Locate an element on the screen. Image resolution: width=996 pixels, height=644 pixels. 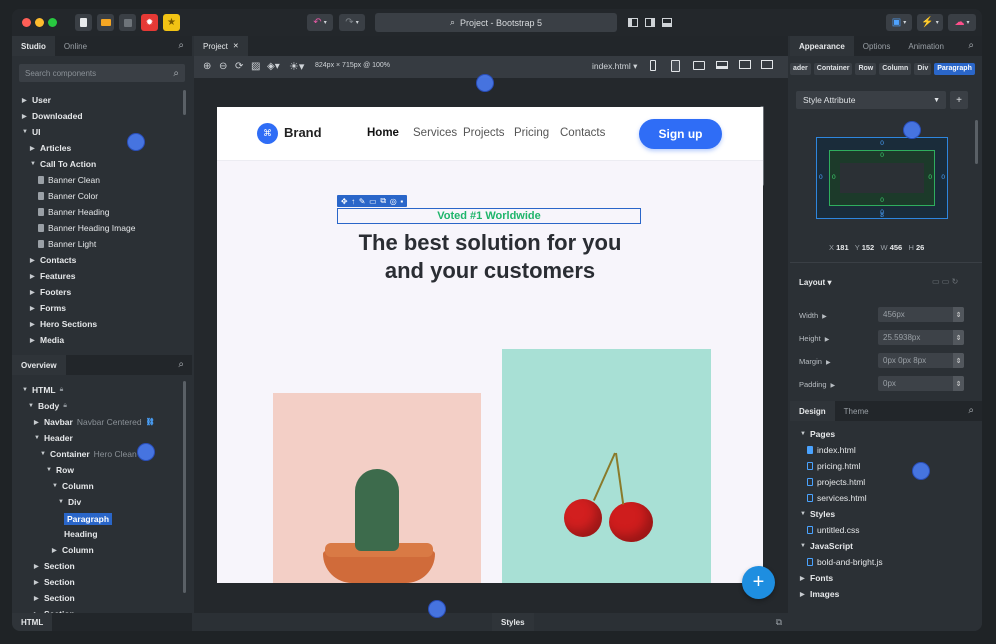
overview-item: ▶ Navbar Navbar Centered ⛓ is located at coordinates (94, 422).